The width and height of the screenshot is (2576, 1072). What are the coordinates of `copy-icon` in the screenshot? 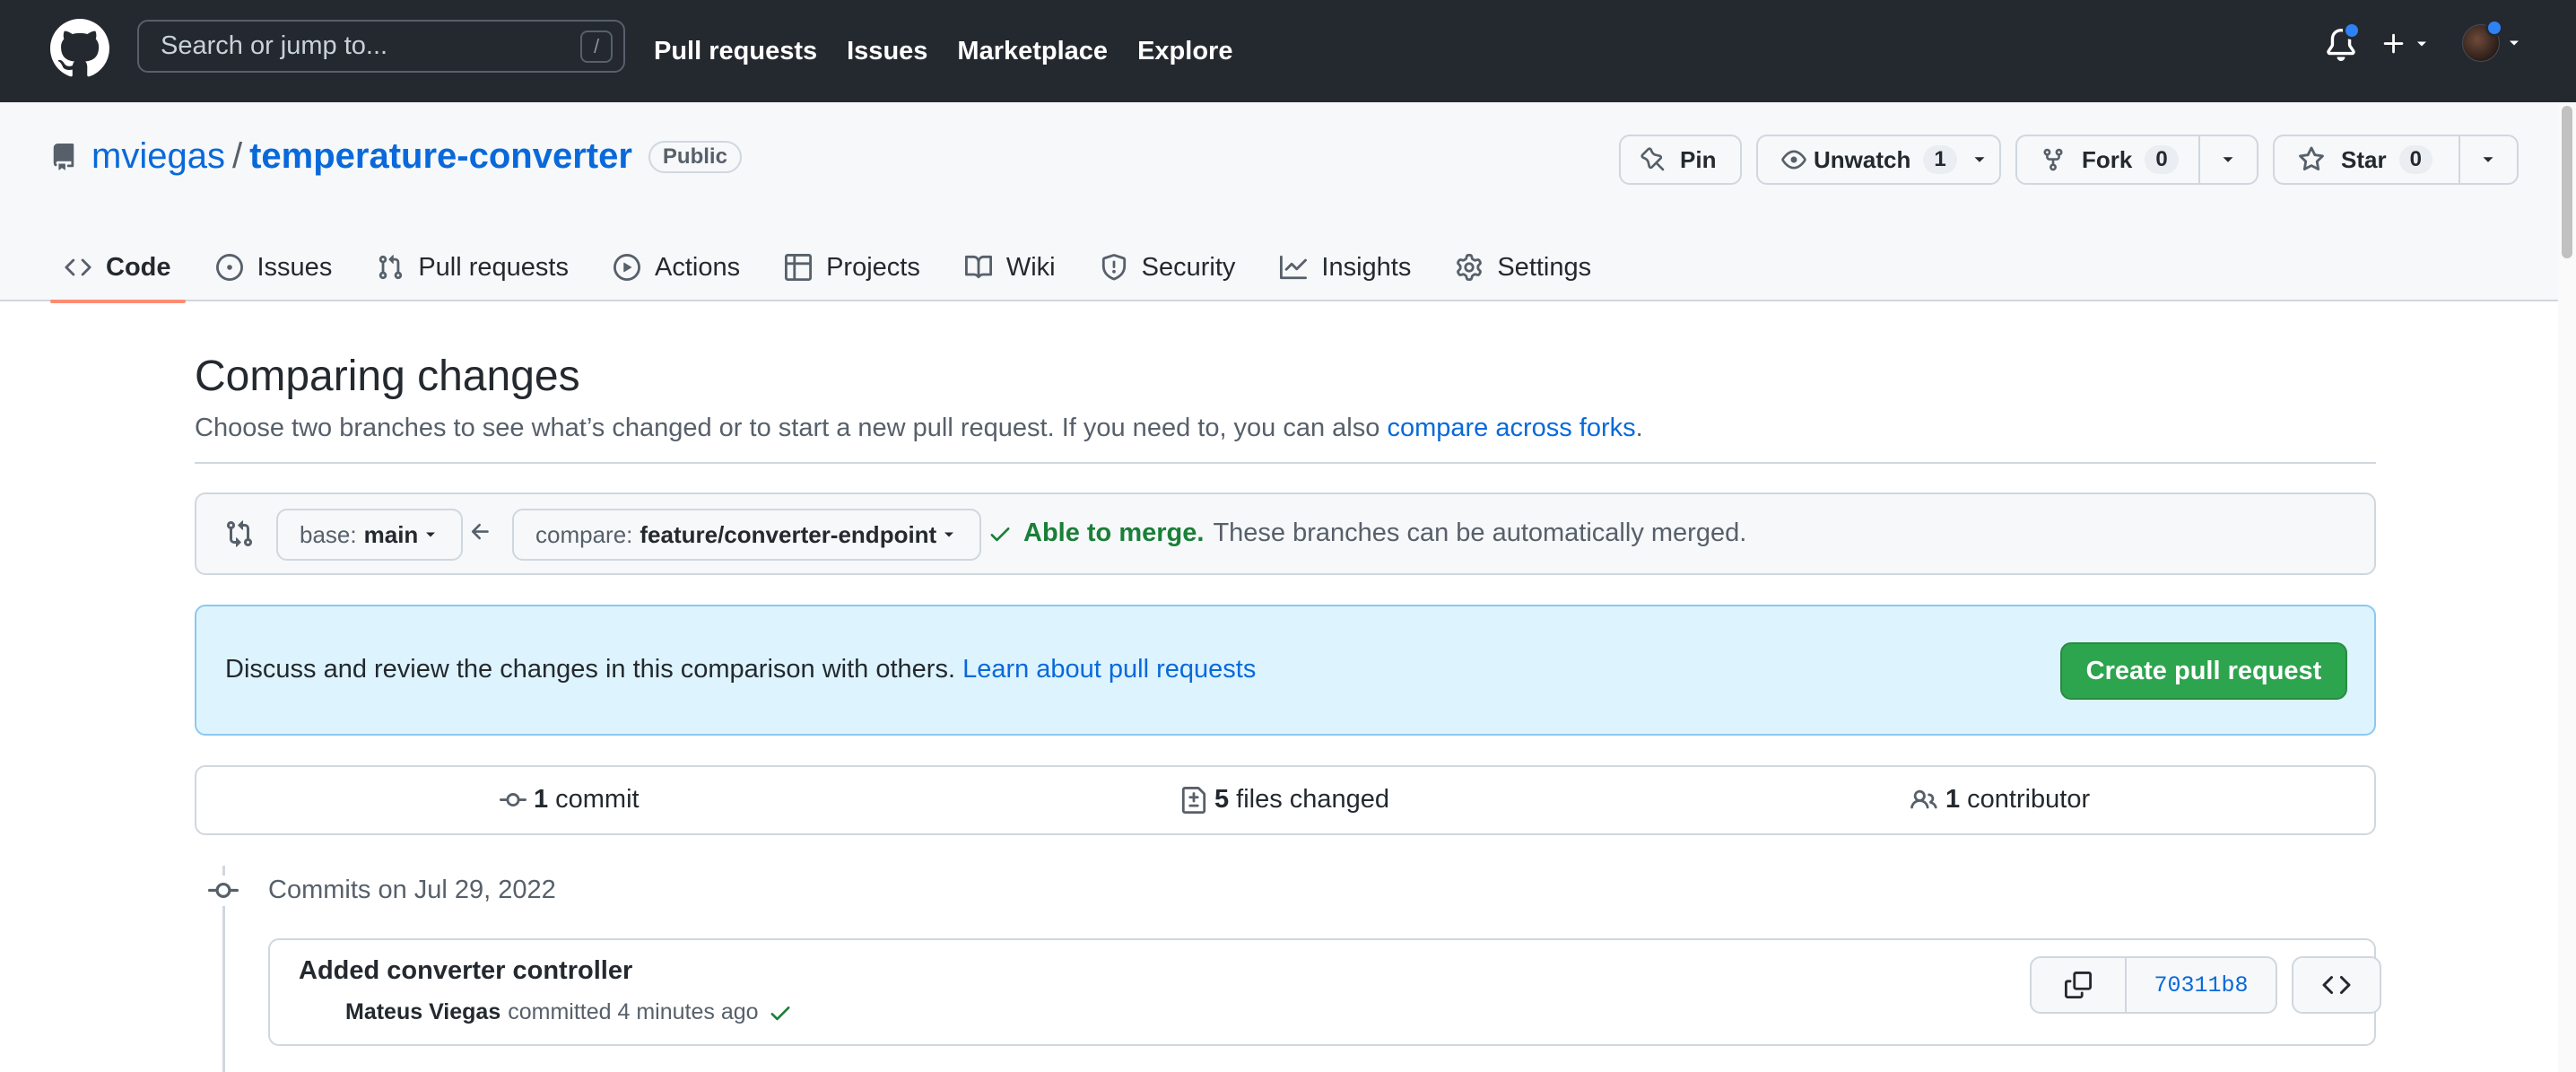 It's located at (2078, 985).